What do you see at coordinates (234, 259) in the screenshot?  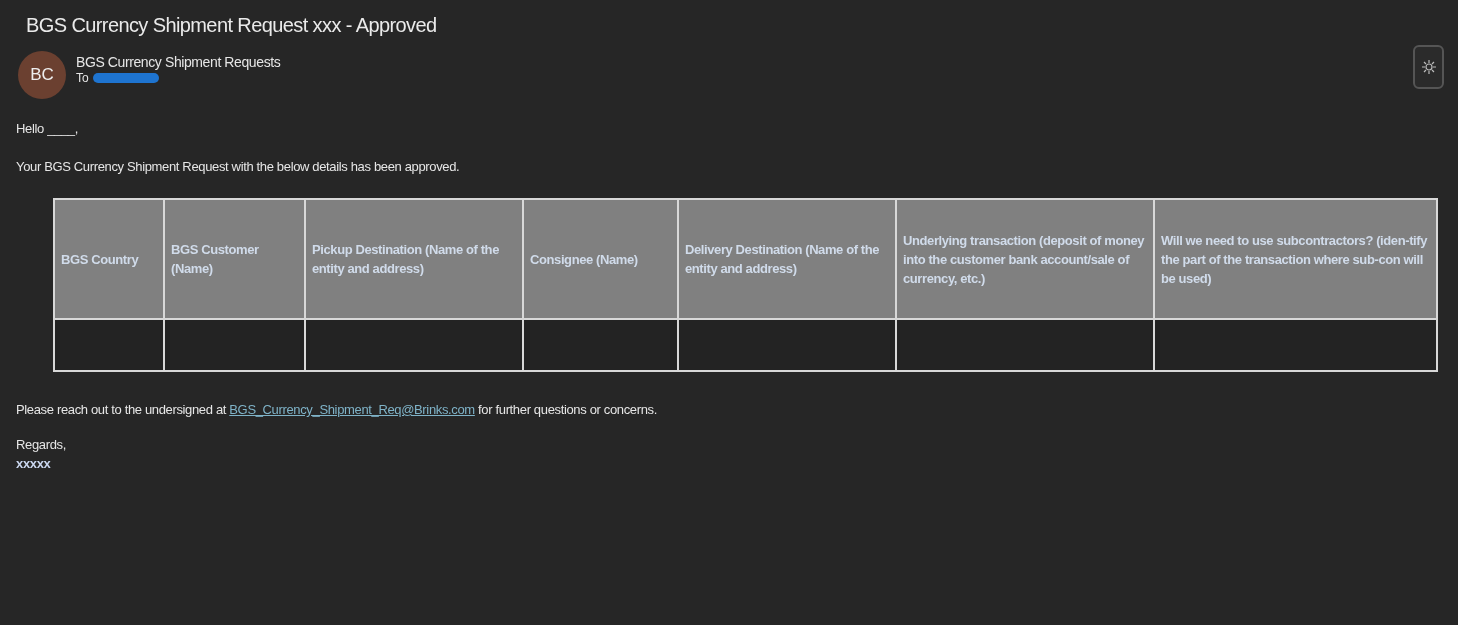 I see `column-header: BGS Customer (Name)` at bounding box center [234, 259].